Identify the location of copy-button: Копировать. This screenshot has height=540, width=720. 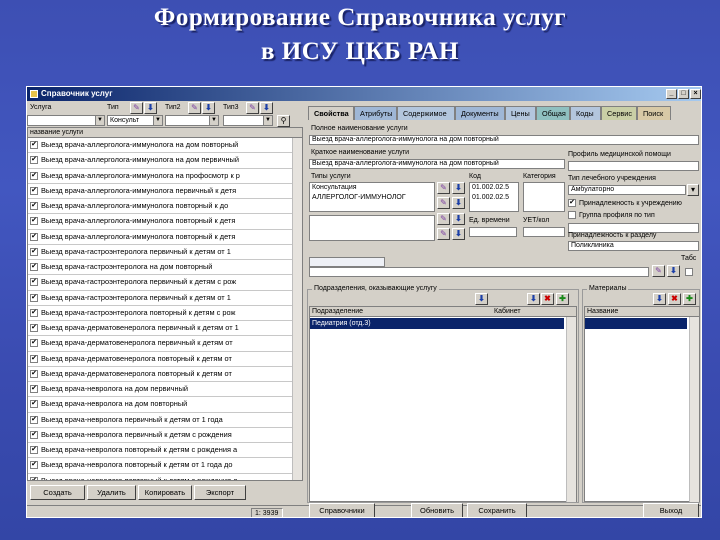
(165, 492).